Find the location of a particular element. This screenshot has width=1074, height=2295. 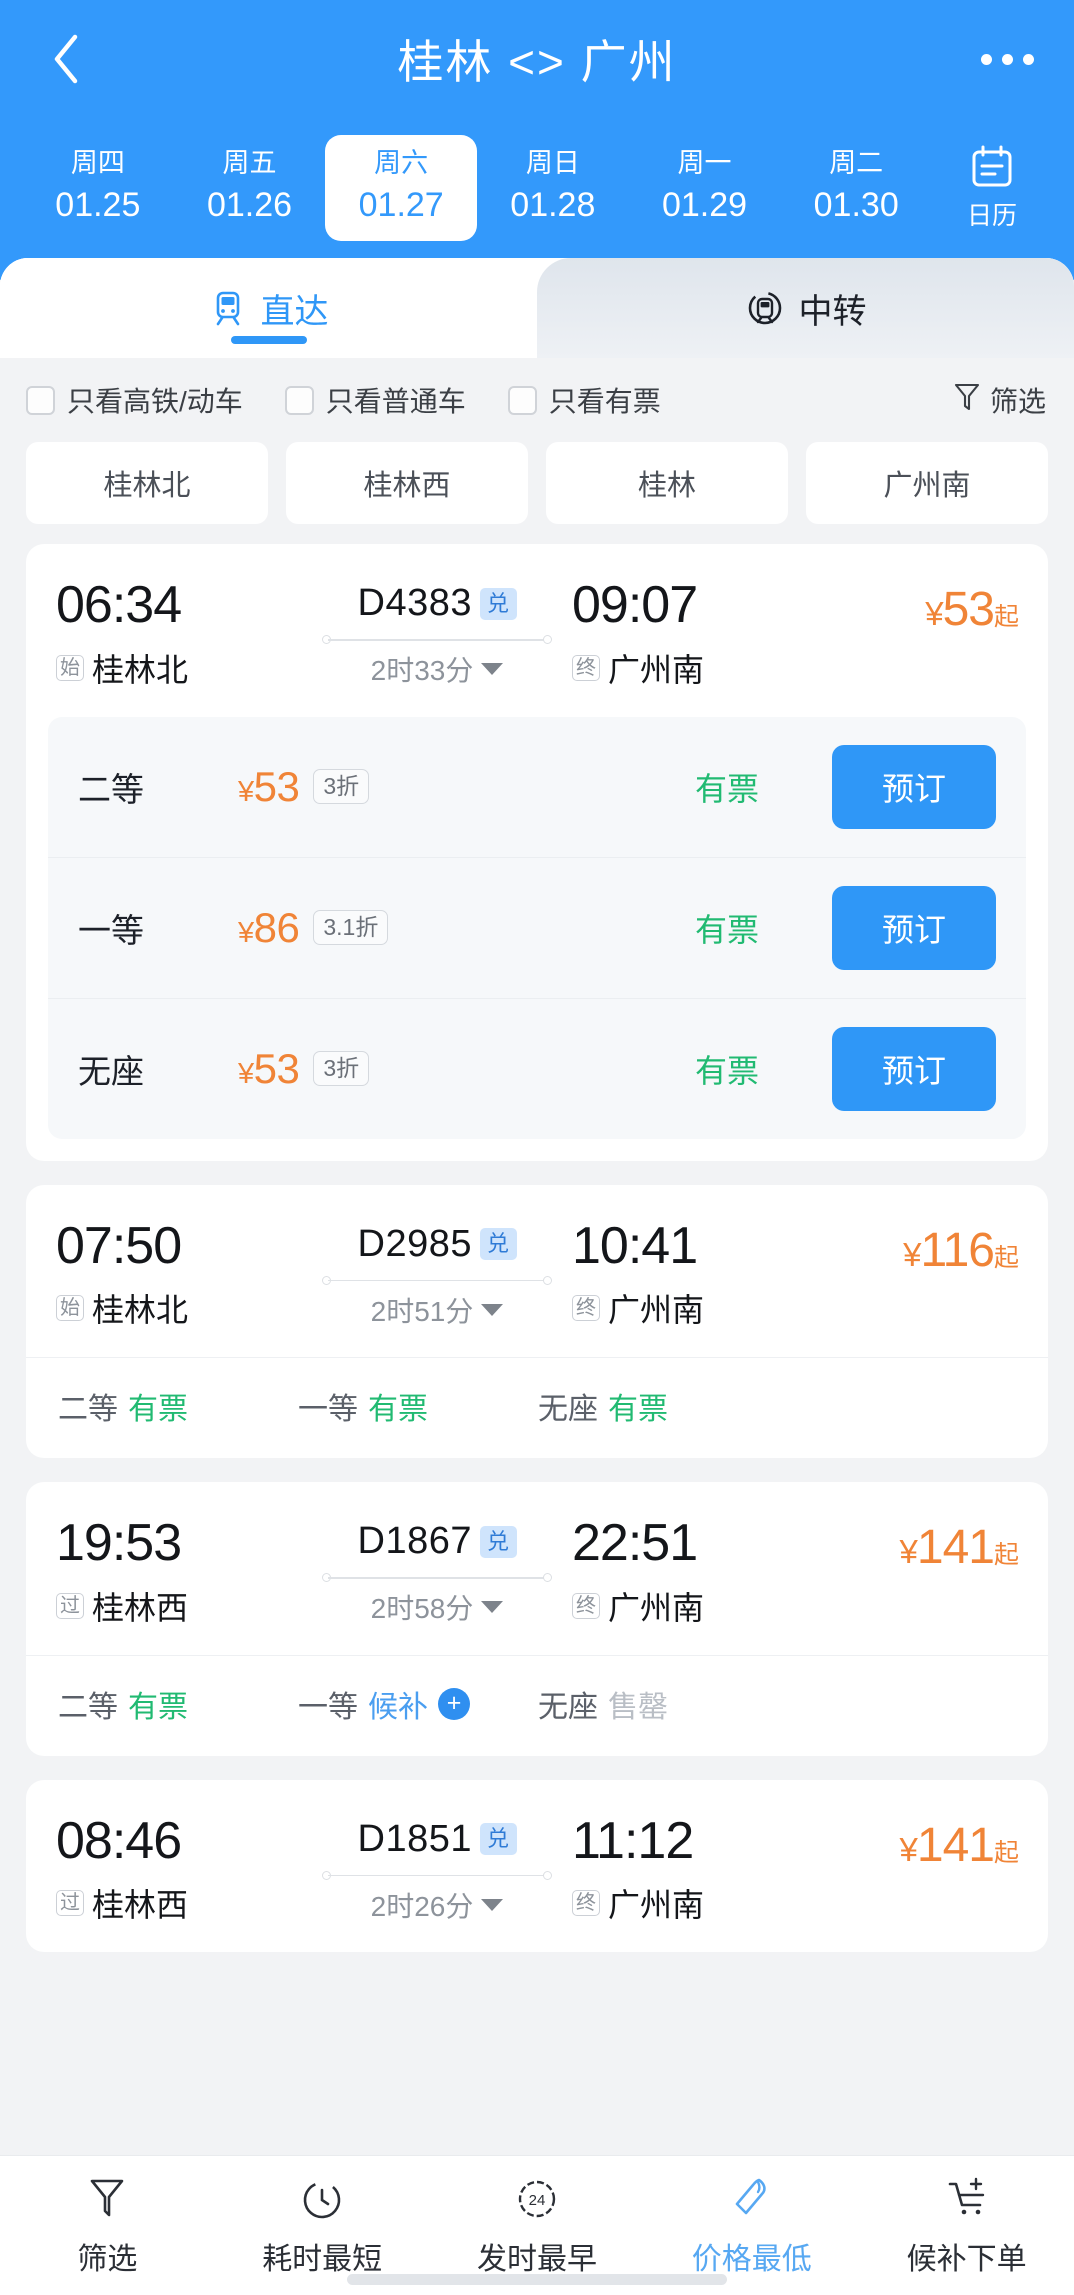

checkbox-normal: 只看普通车 is located at coordinates (375, 400).